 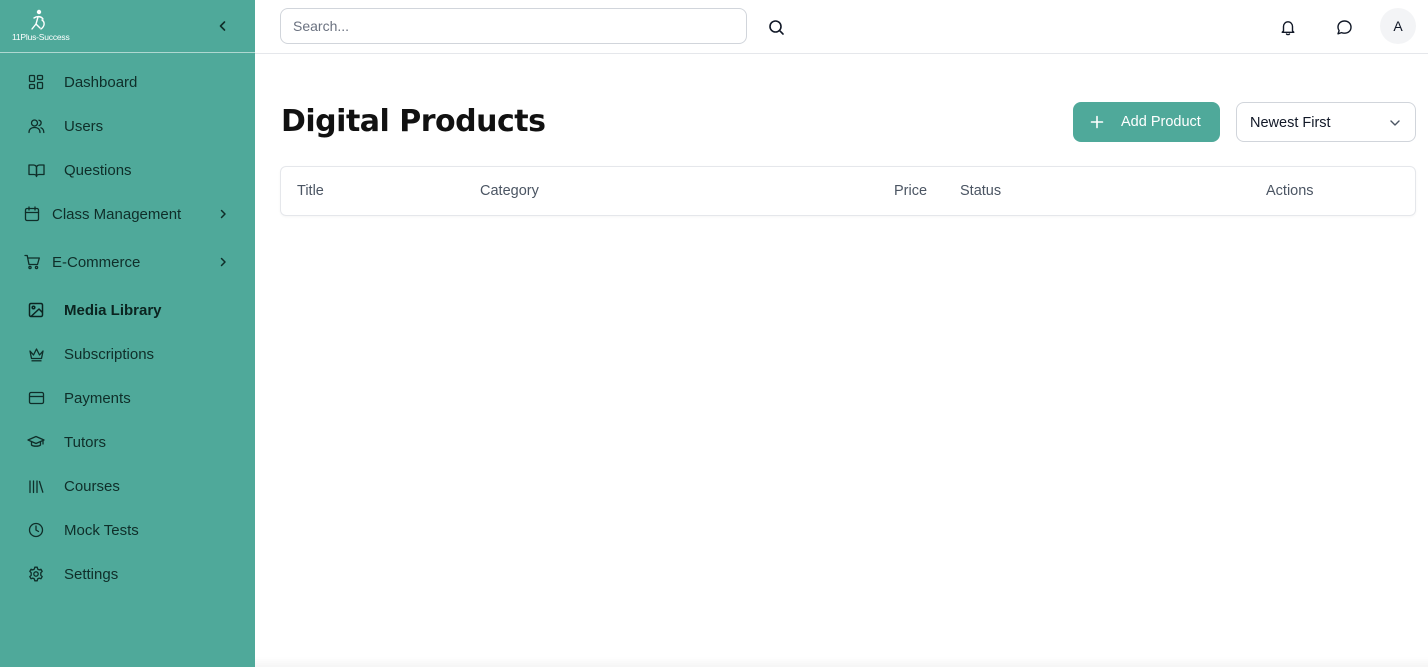 I want to click on sidebar-item-mock-tests: Mock Tests, so click(x=127, y=530).